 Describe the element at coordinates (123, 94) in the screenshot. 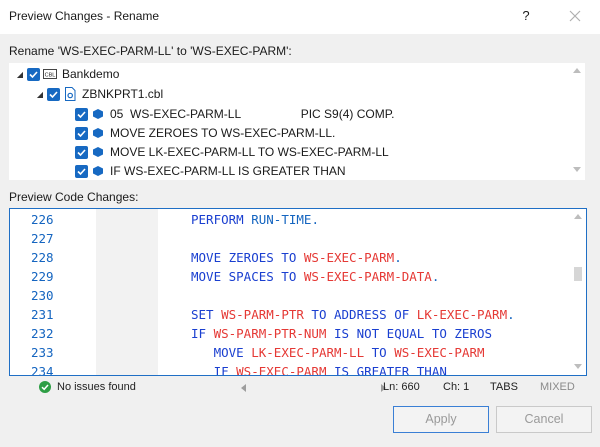

I see `tree-item-label: ZBNKPRT1.cbl` at that location.